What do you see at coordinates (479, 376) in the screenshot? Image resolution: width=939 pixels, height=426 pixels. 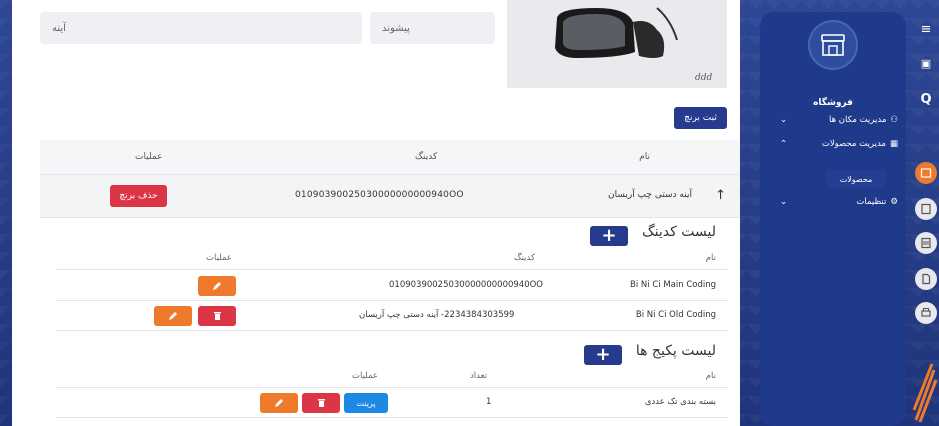 I see `package-header-count: تعداد` at bounding box center [479, 376].